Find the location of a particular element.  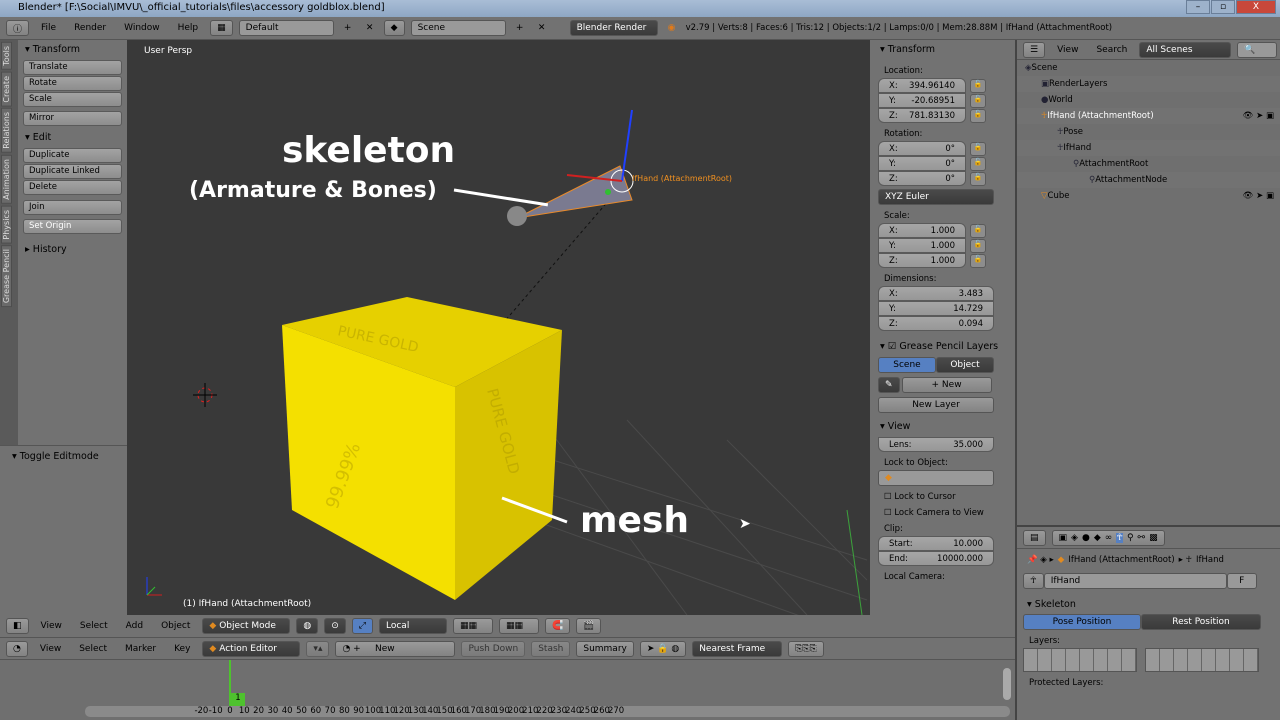

lock-object-field: ◆ is located at coordinates (936, 478).